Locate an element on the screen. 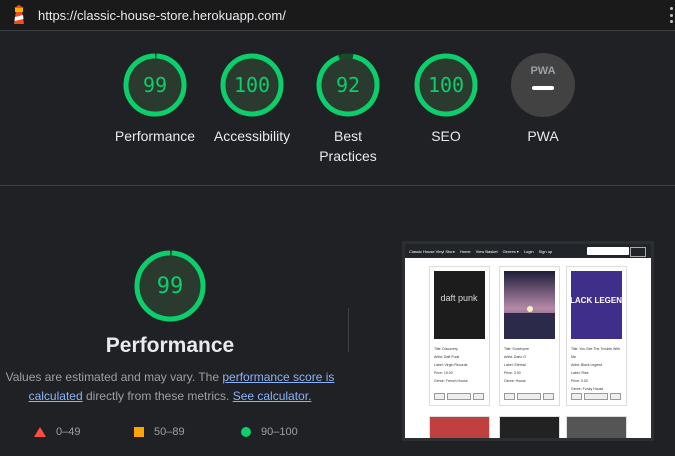  card-label: Label: Virgin Records is located at coordinates (451, 365).